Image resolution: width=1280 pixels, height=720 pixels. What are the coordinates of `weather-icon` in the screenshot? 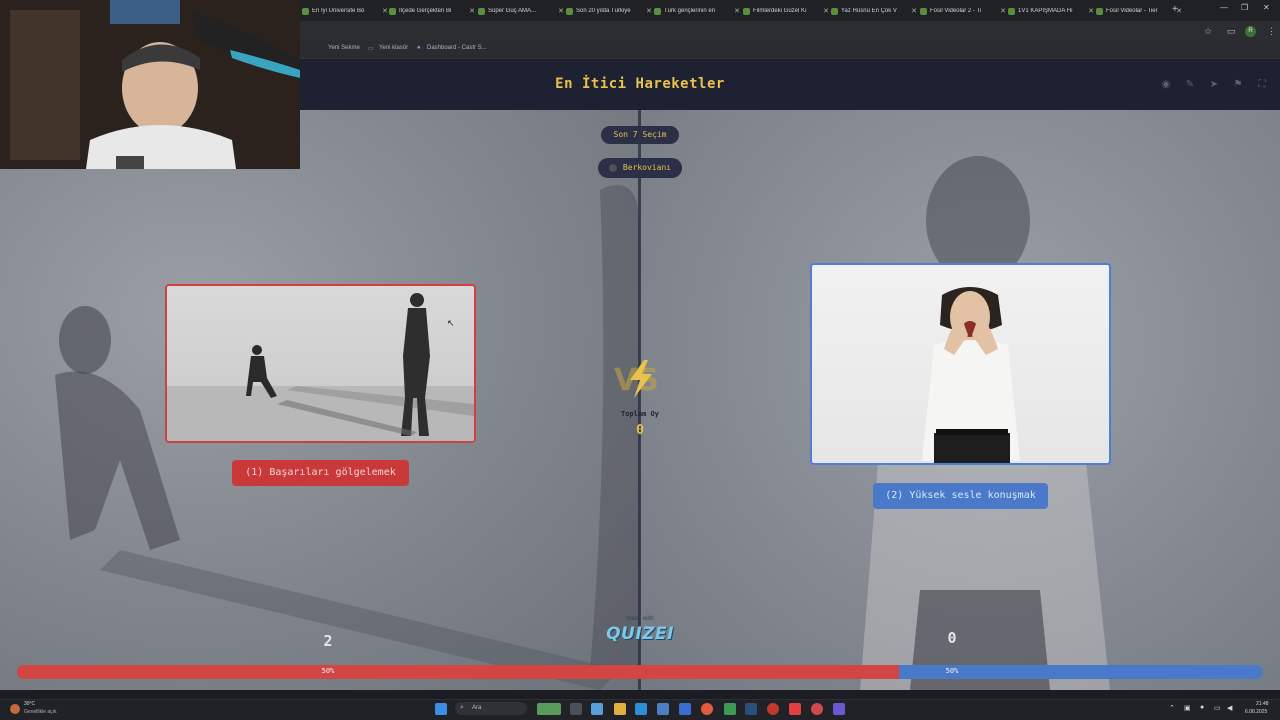 It's located at (15, 709).